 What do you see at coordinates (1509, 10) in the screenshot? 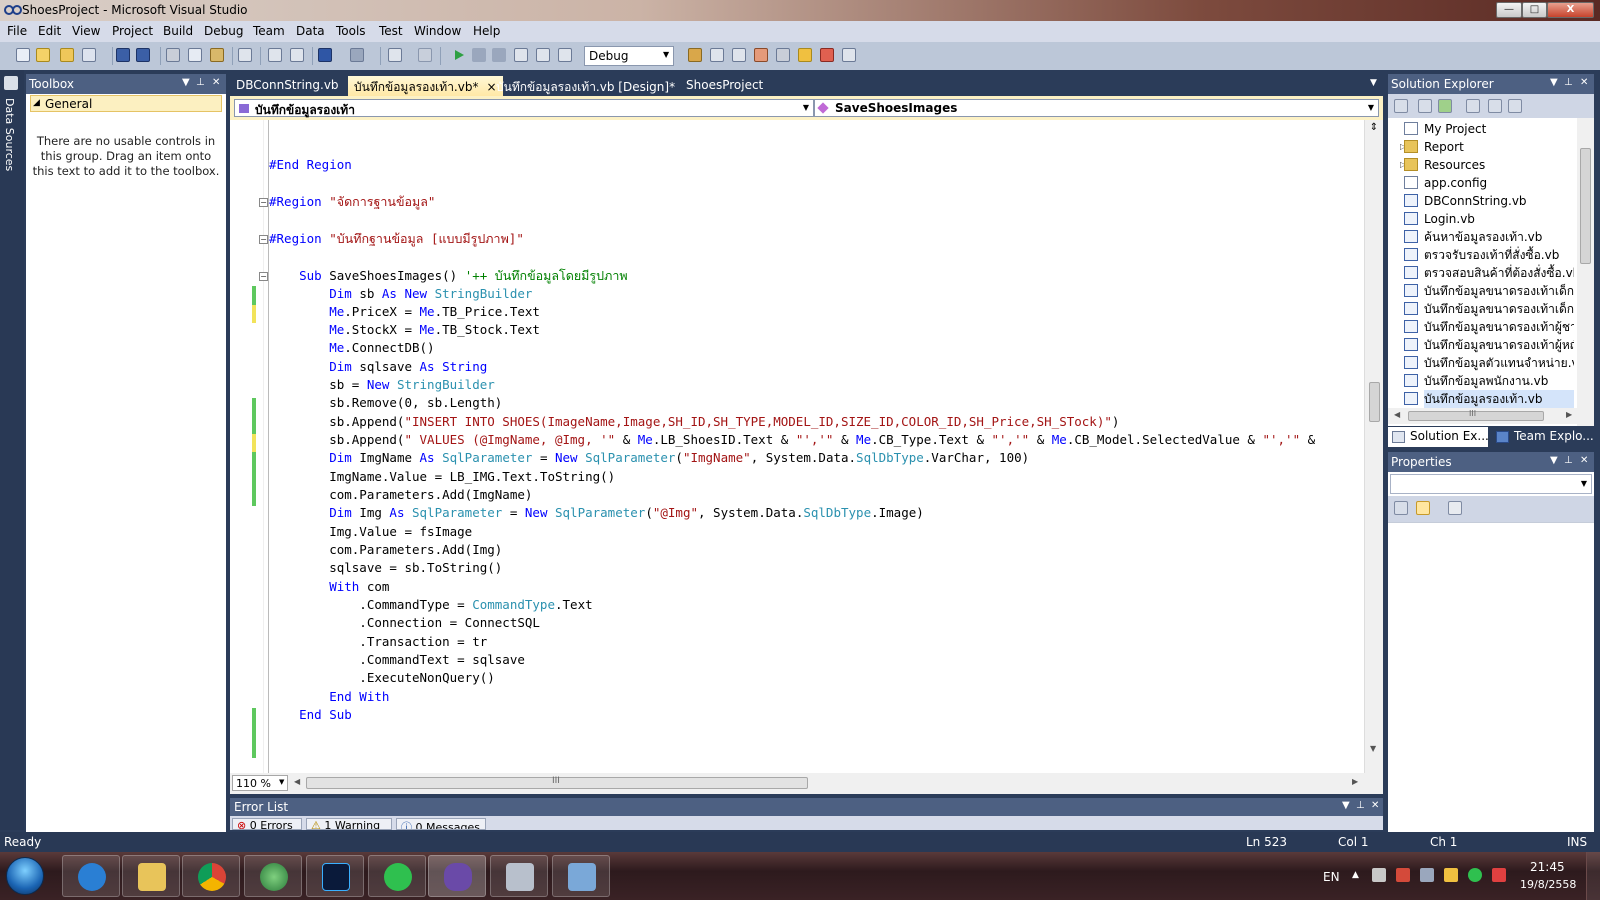
I see `minimize-button: —` at bounding box center [1509, 10].